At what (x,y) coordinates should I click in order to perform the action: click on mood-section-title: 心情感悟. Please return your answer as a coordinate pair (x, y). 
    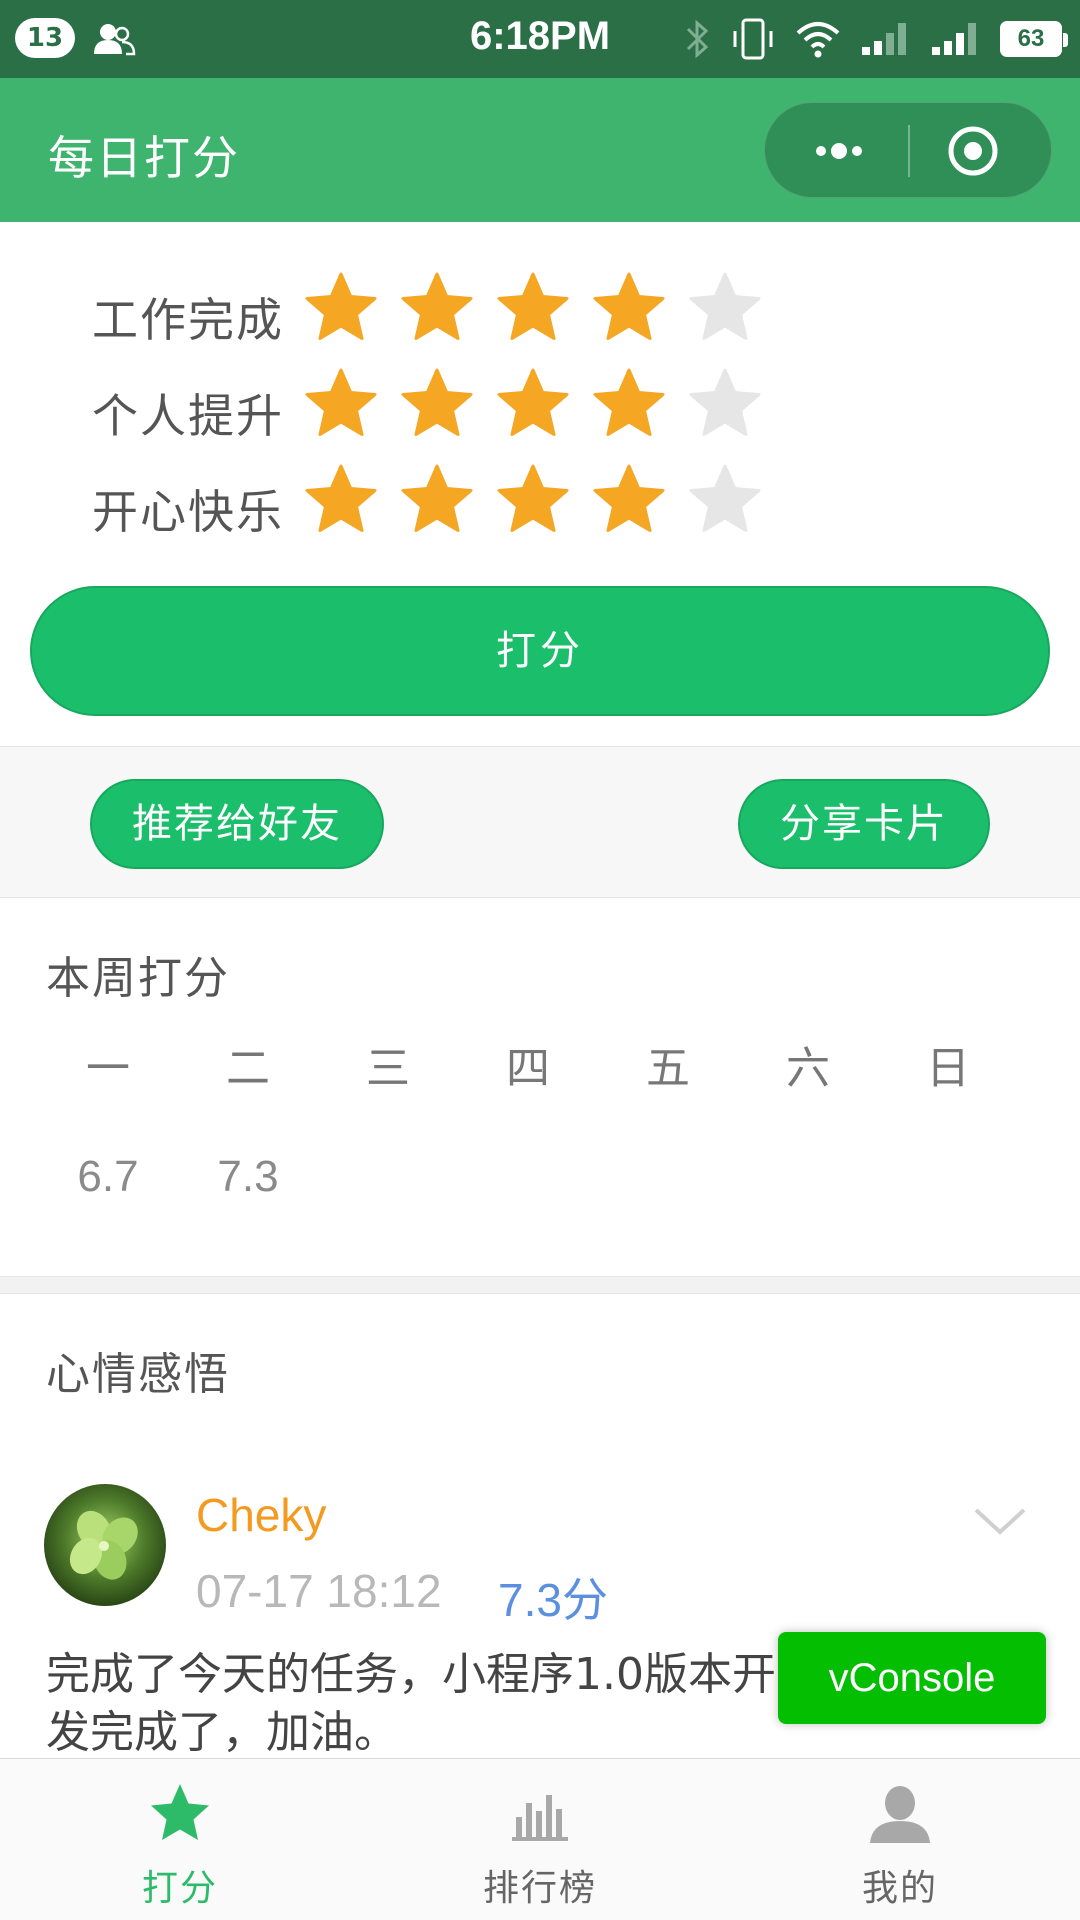
    Looking at the image, I should click on (138, 1374).